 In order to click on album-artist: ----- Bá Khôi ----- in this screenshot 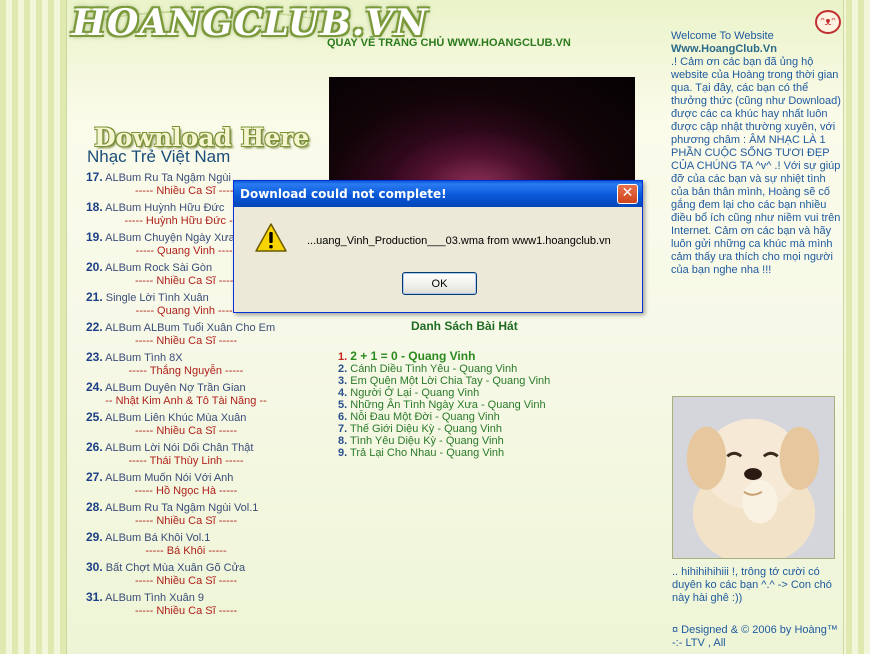, I will do `click(186, 551)`.